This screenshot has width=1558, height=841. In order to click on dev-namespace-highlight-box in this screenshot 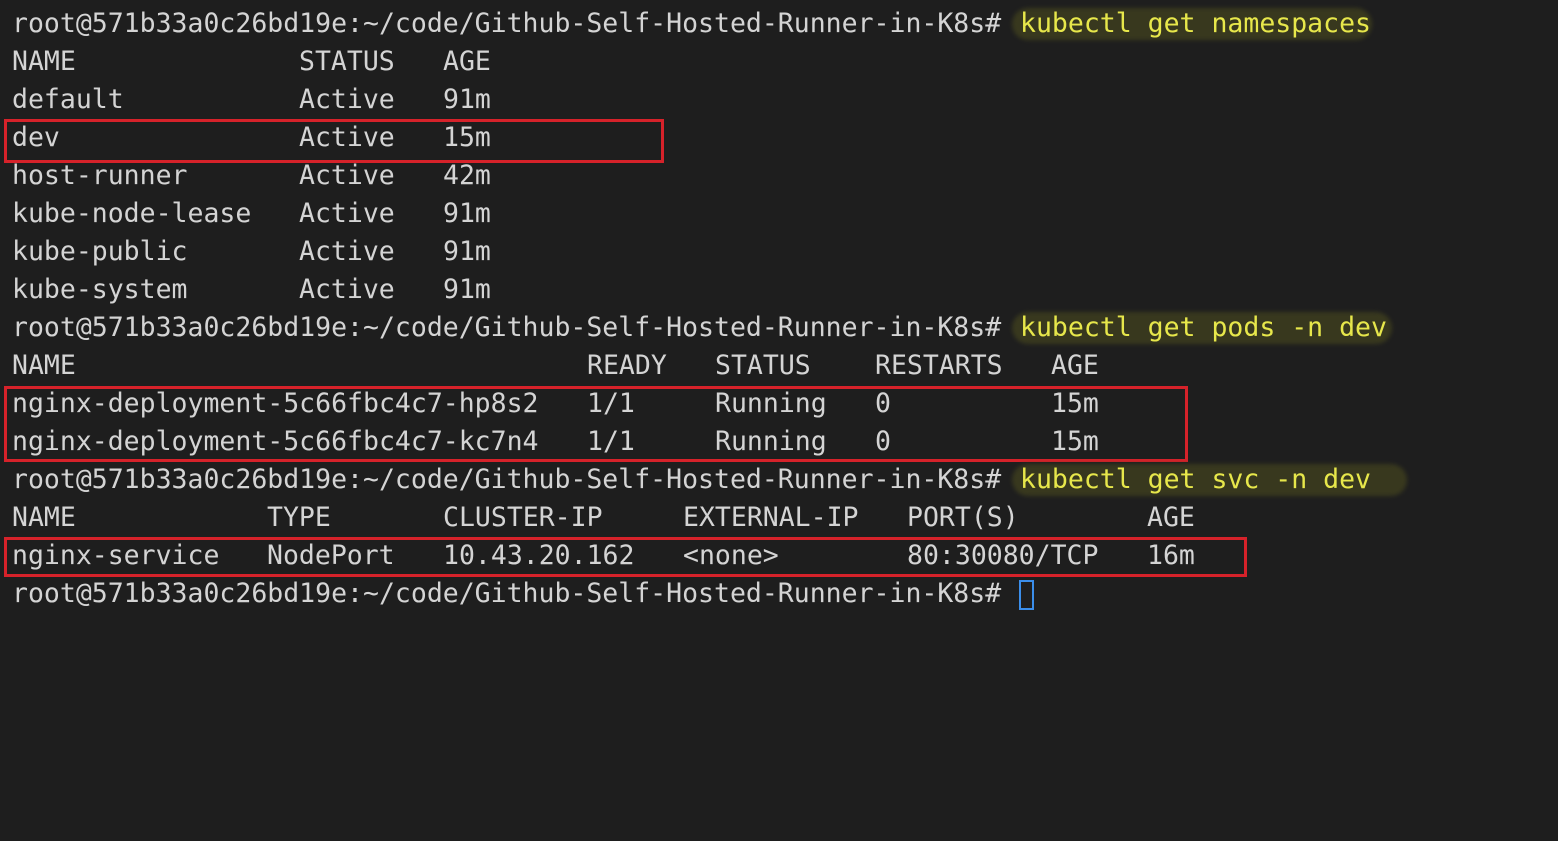, I will do `click(334, 141)`.